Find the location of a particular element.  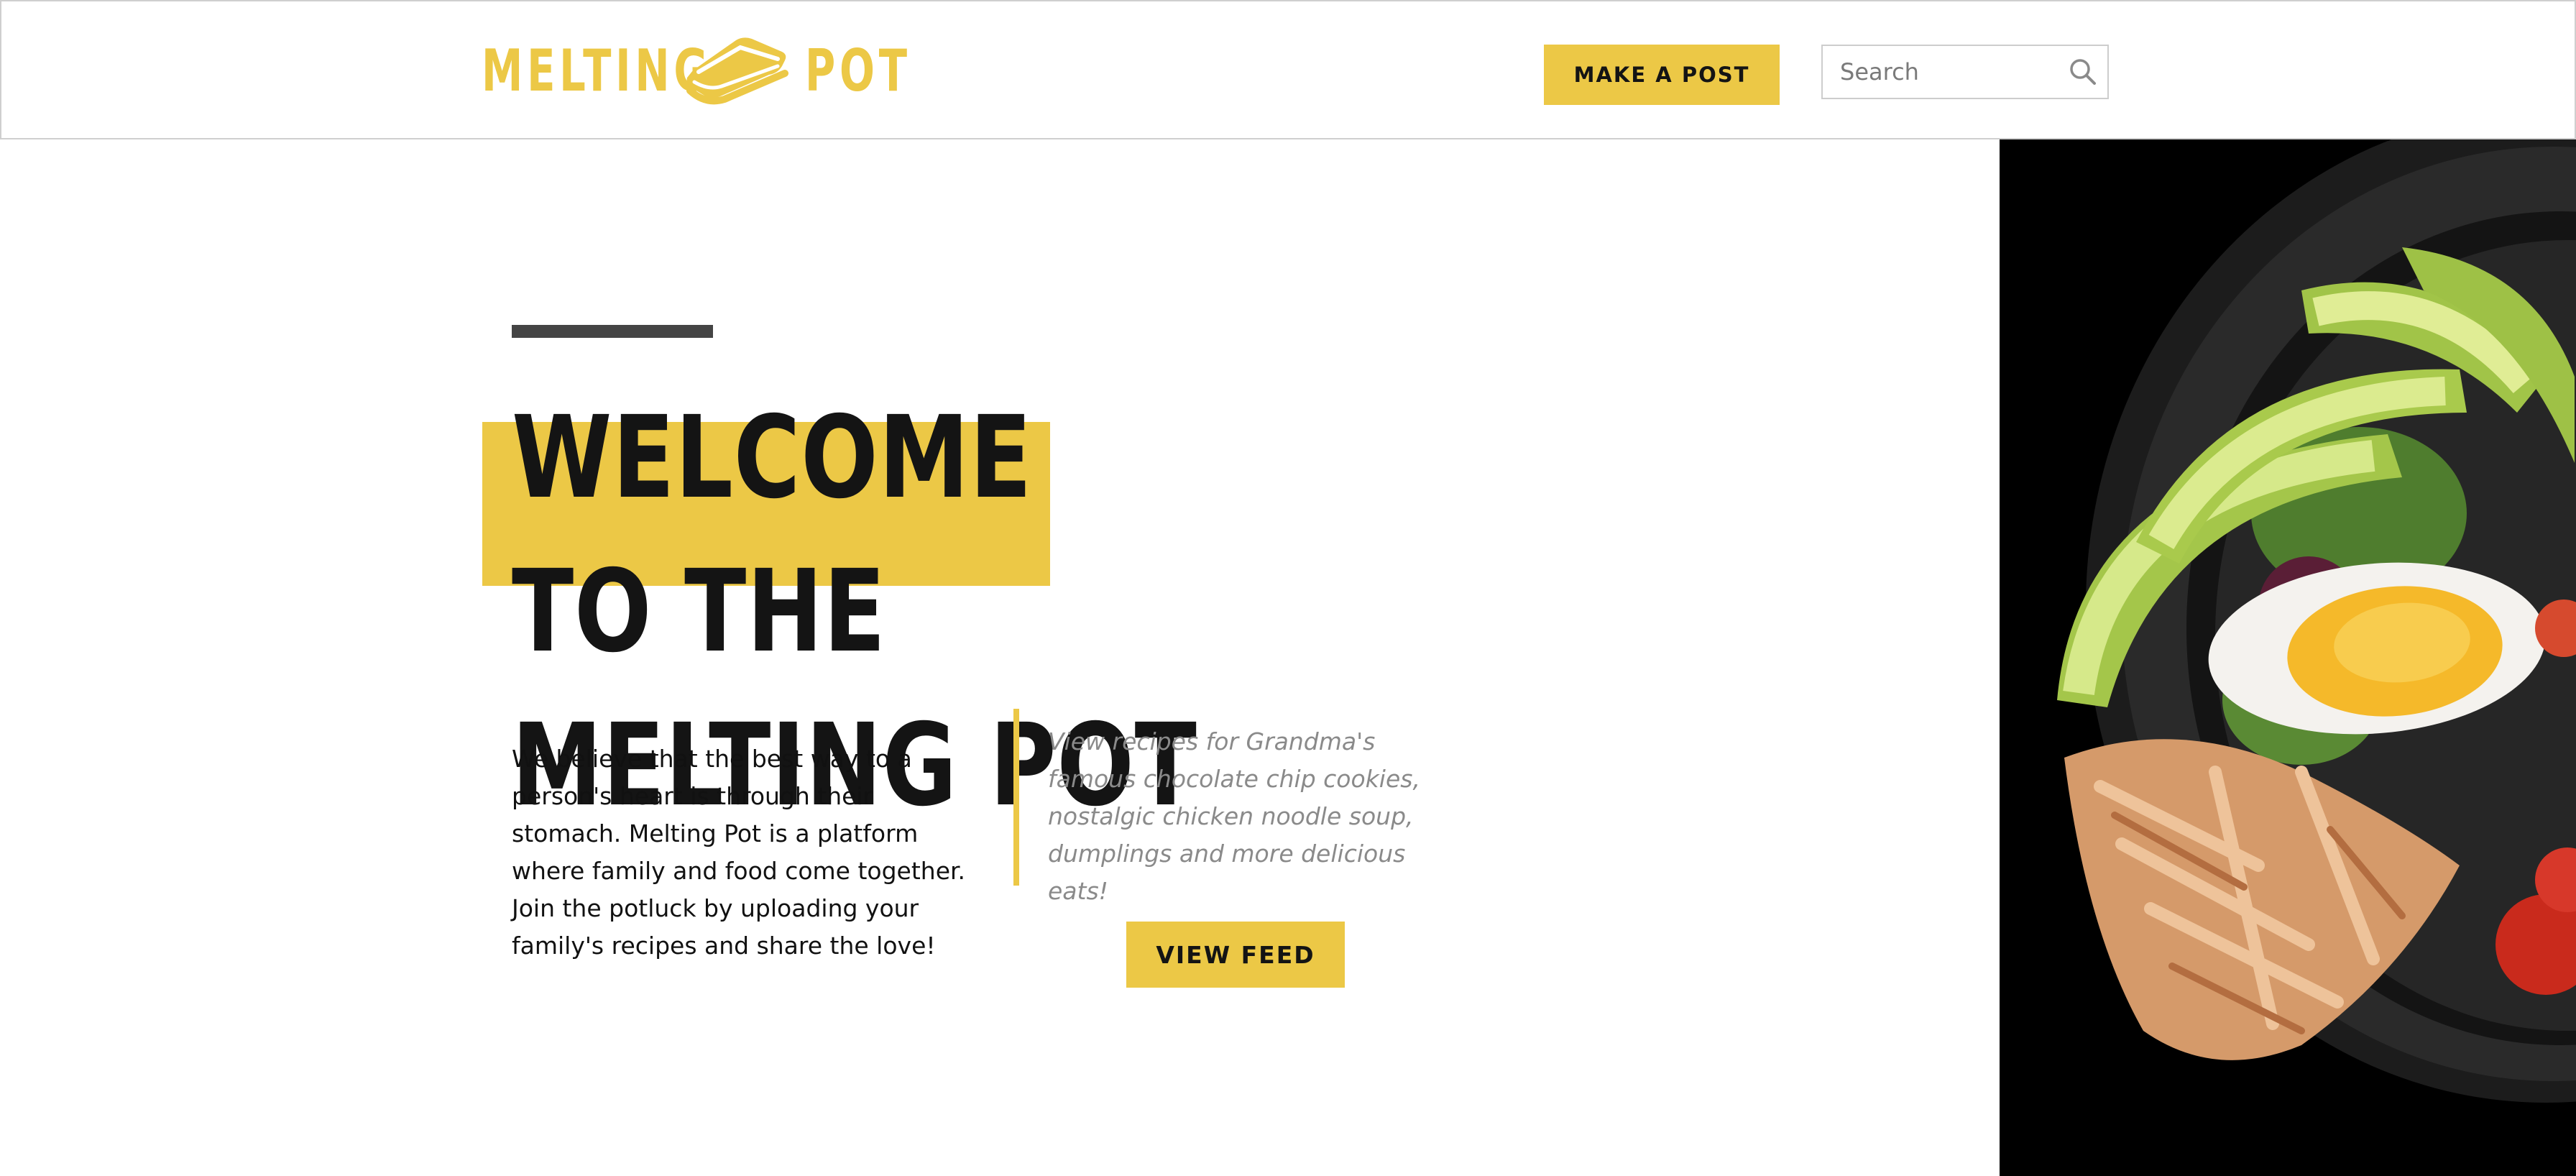

search-box is located at coordinates (1965, 72).